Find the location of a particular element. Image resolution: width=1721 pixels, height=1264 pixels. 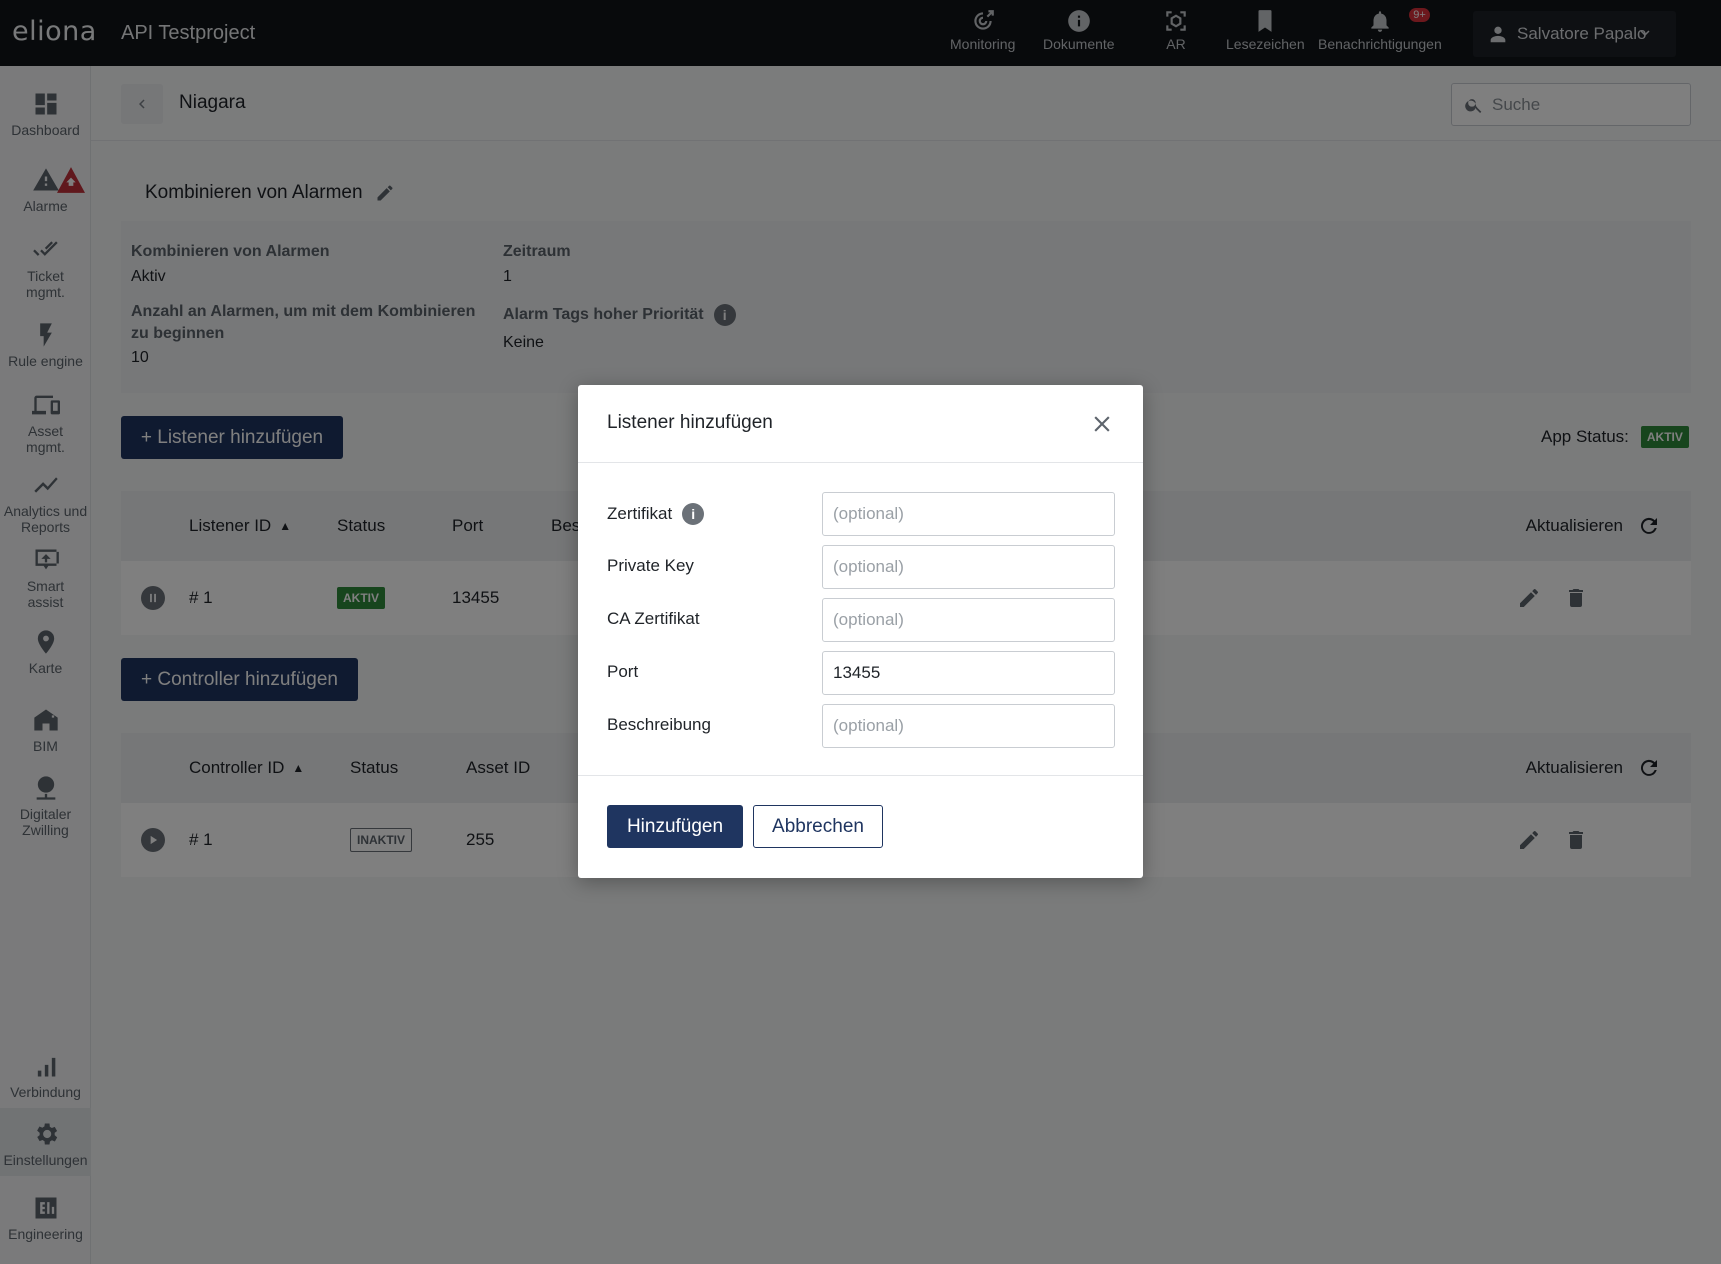

dialog-header: Listener hinzufügen is located at coordinates (860, 424).